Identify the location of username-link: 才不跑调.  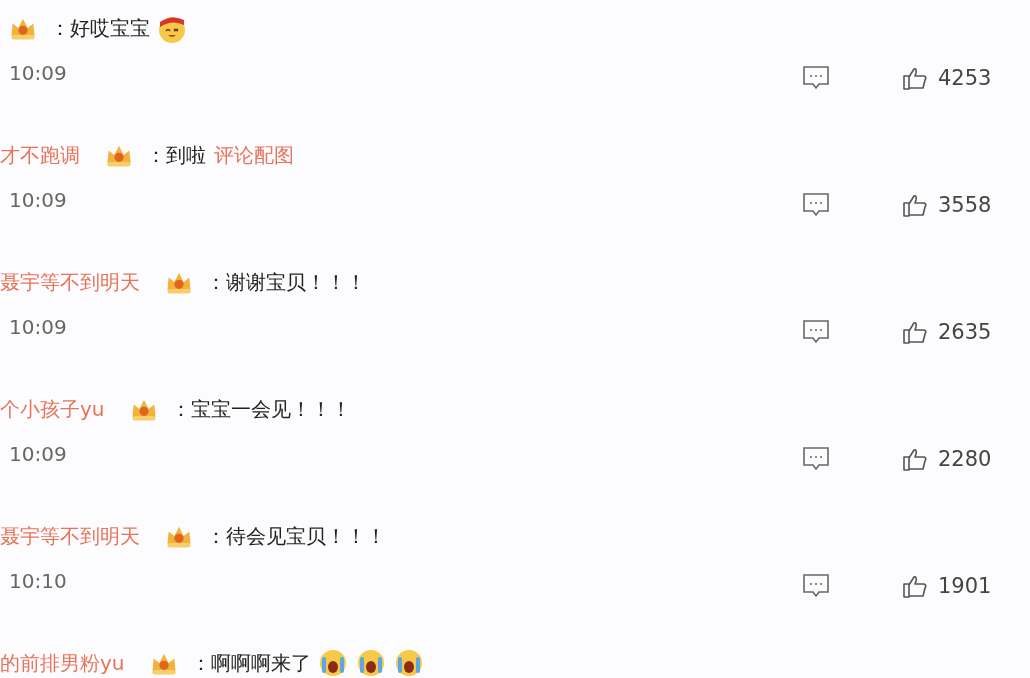
(40, 155).